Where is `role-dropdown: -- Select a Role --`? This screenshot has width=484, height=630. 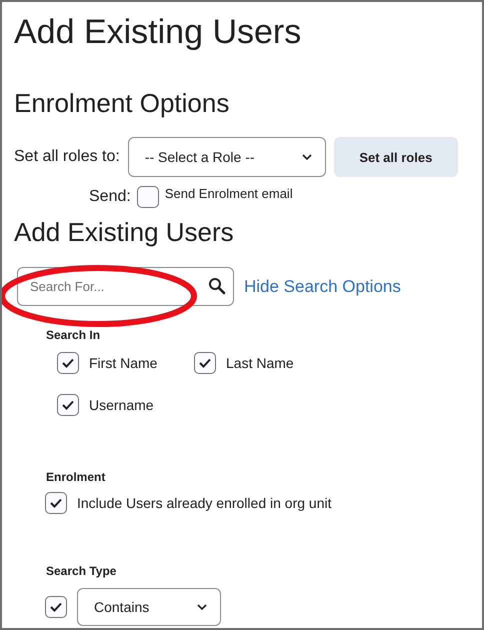
role-dropdown: -- Select a Role -- is located at coordinates (227, 157).